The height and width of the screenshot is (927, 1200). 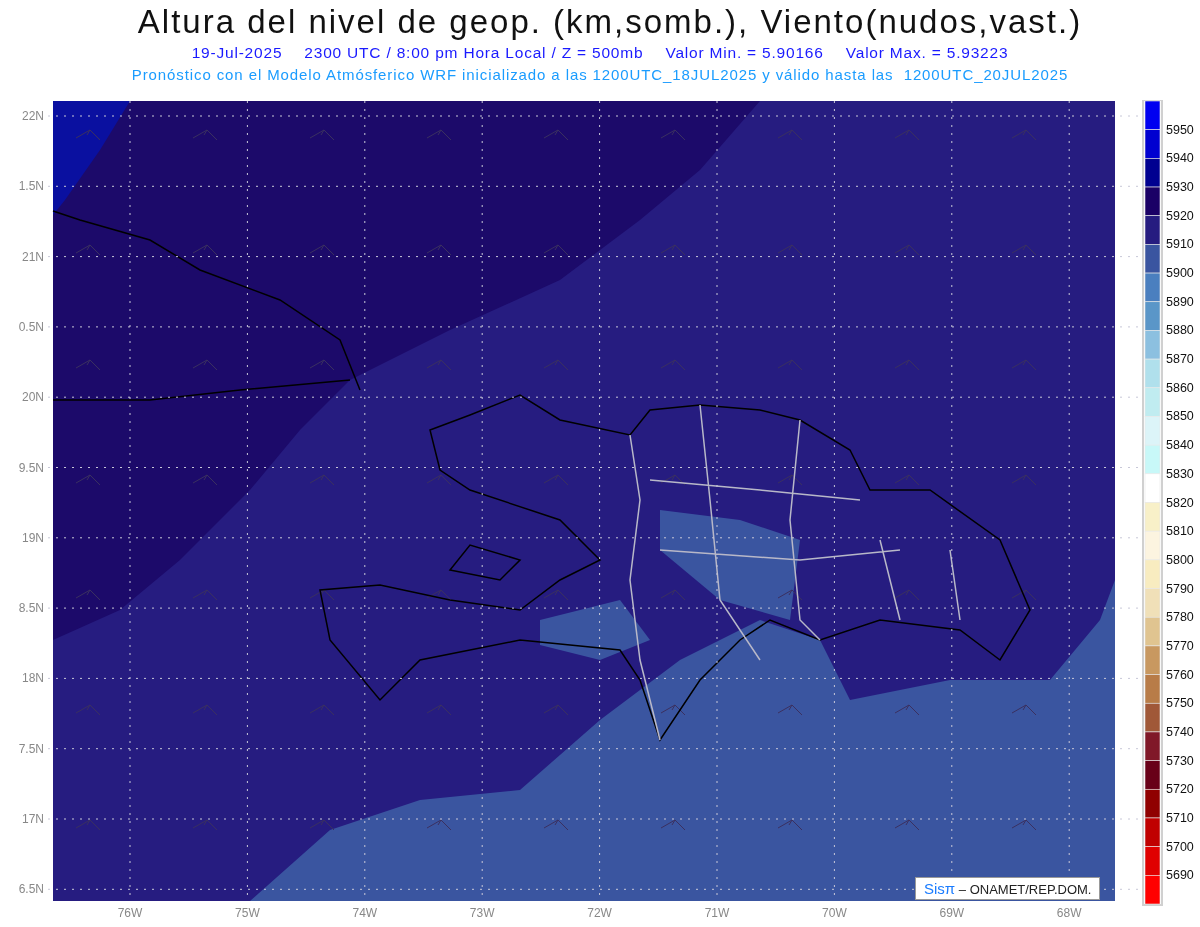 What do you see at coordinates (33, 116) in the screenshot?
I see `latitude-label: 22N` at bounding box center [33, 116].